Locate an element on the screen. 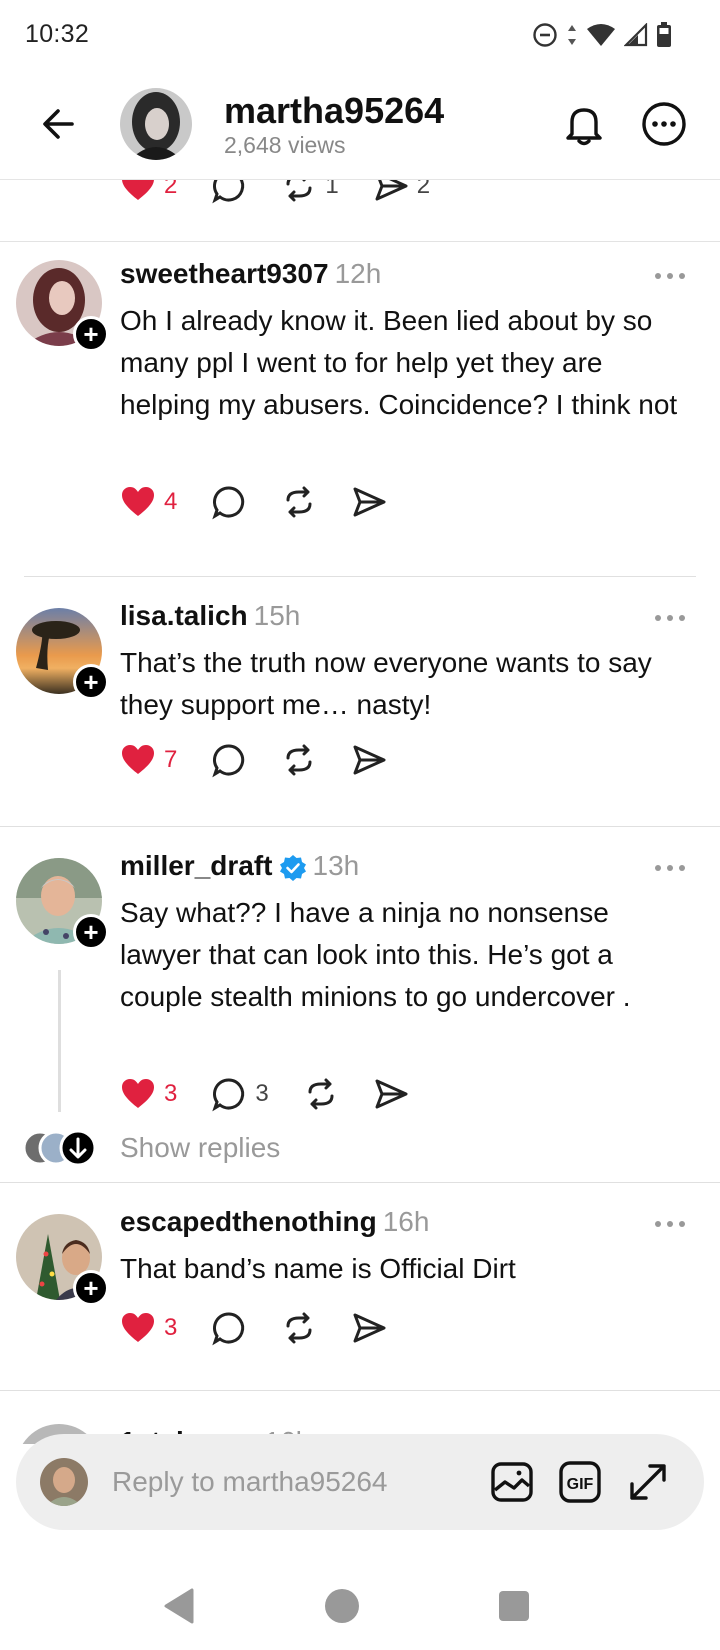  nav-recents-icon is located at coordinates (514, 1606).